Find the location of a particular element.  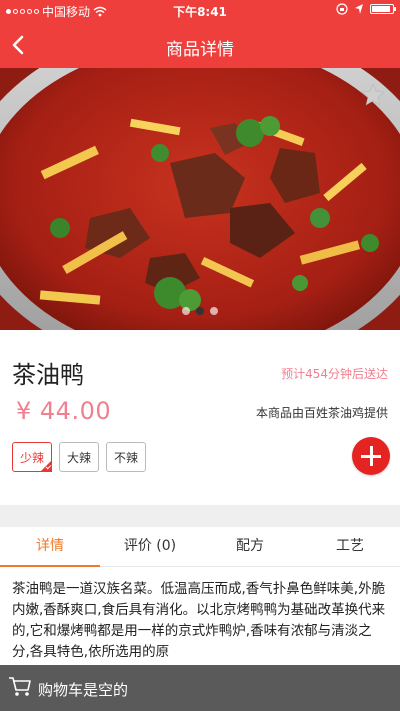

star-icon is located at coordinates (373, 95).